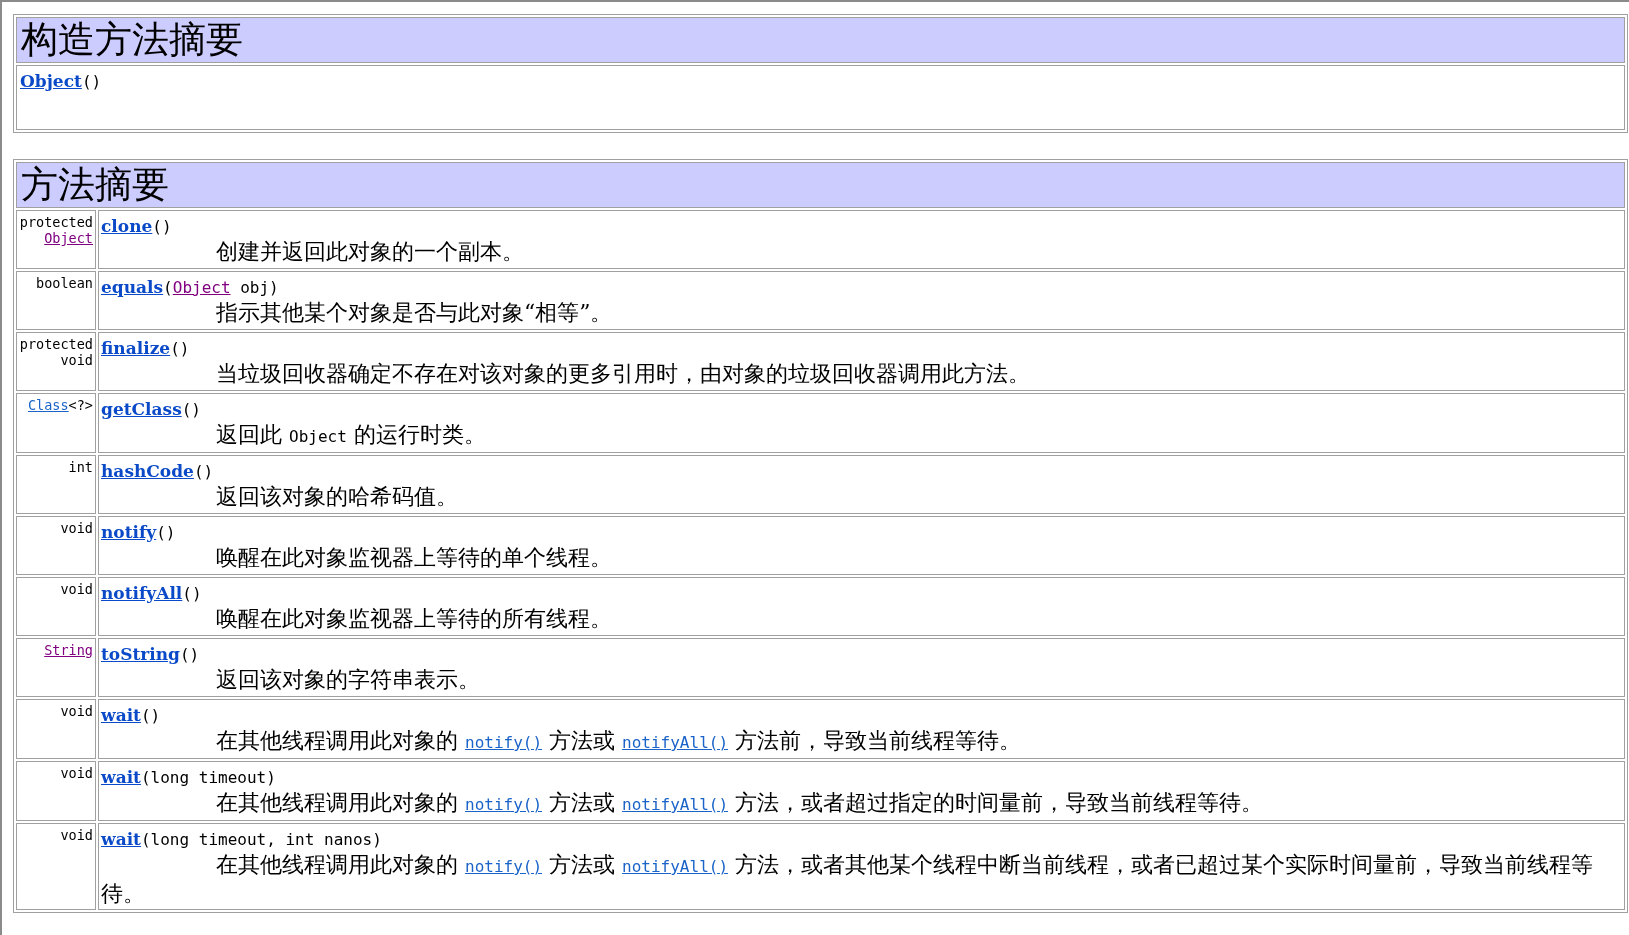  Describe the element at coordinates (201, 287) in the screenshot. I see `type-link: Object` at that location.